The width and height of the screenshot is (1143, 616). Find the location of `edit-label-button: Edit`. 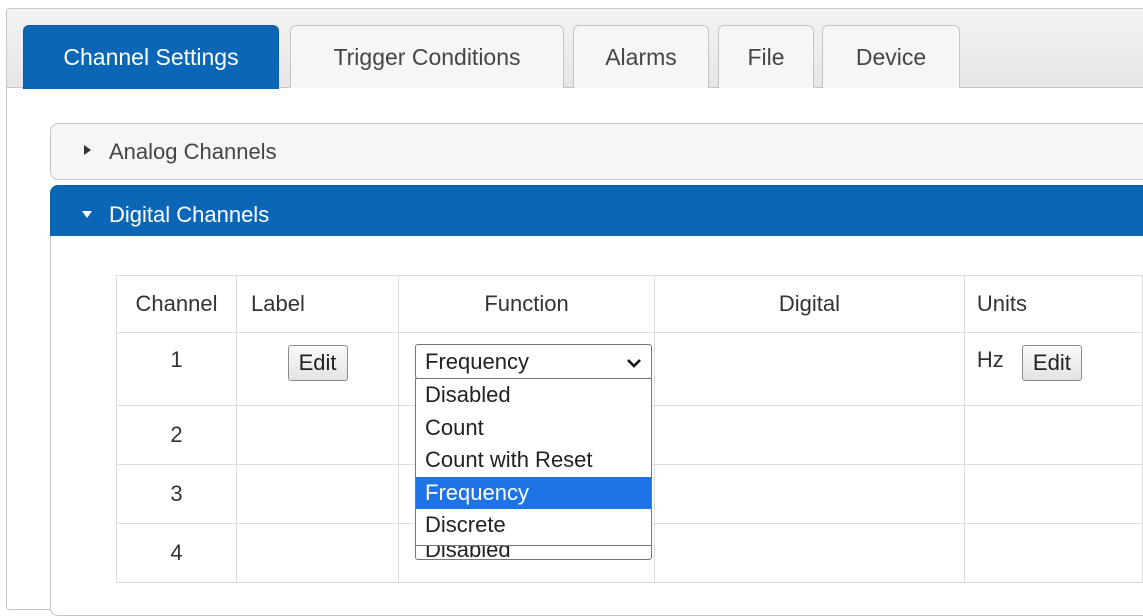

edit-label-button: Edit is located at coordinates (317, 363).